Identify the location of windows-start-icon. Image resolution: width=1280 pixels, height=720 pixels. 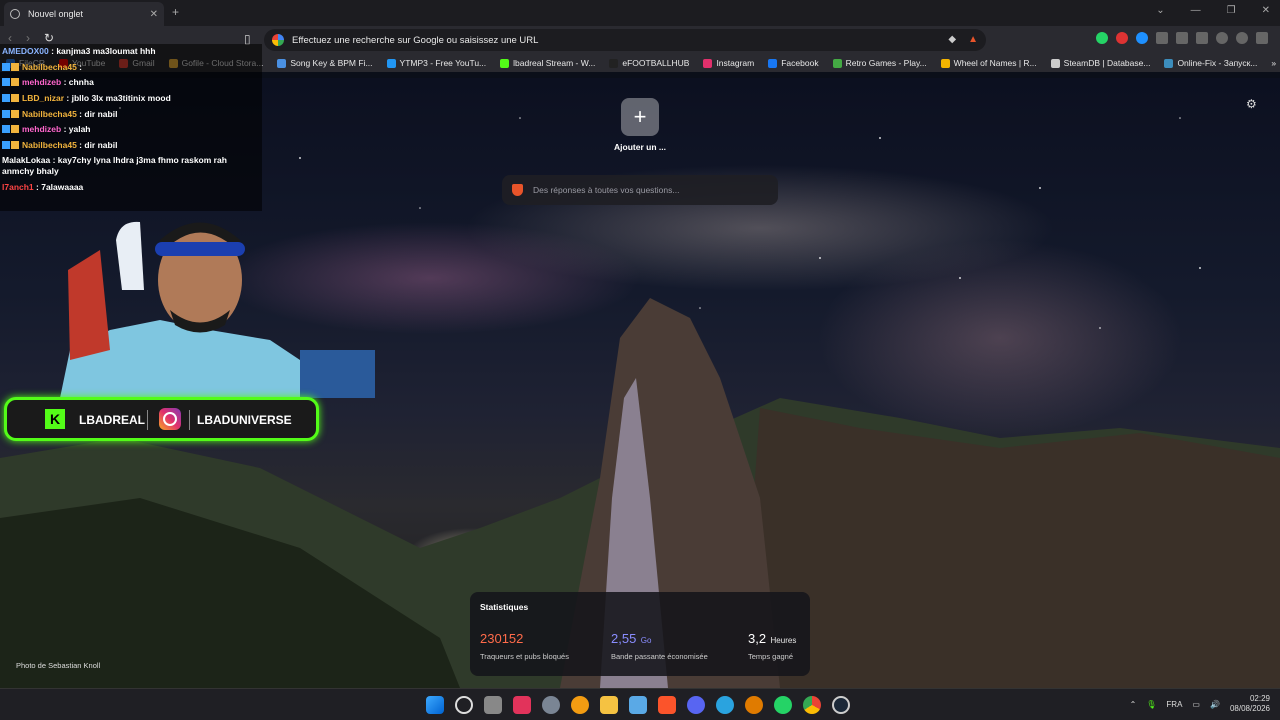
(435, 705).